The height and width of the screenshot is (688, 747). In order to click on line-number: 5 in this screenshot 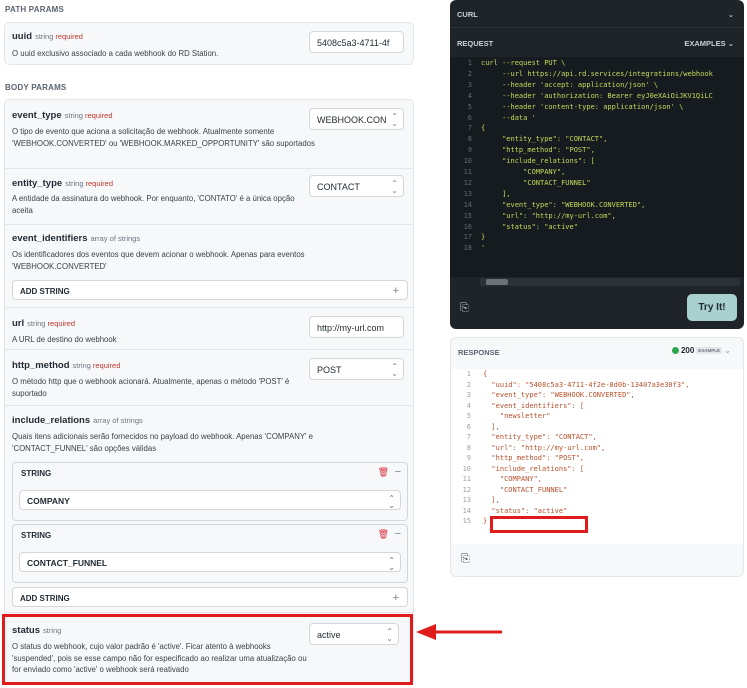, I will do `click(468, 416)`.